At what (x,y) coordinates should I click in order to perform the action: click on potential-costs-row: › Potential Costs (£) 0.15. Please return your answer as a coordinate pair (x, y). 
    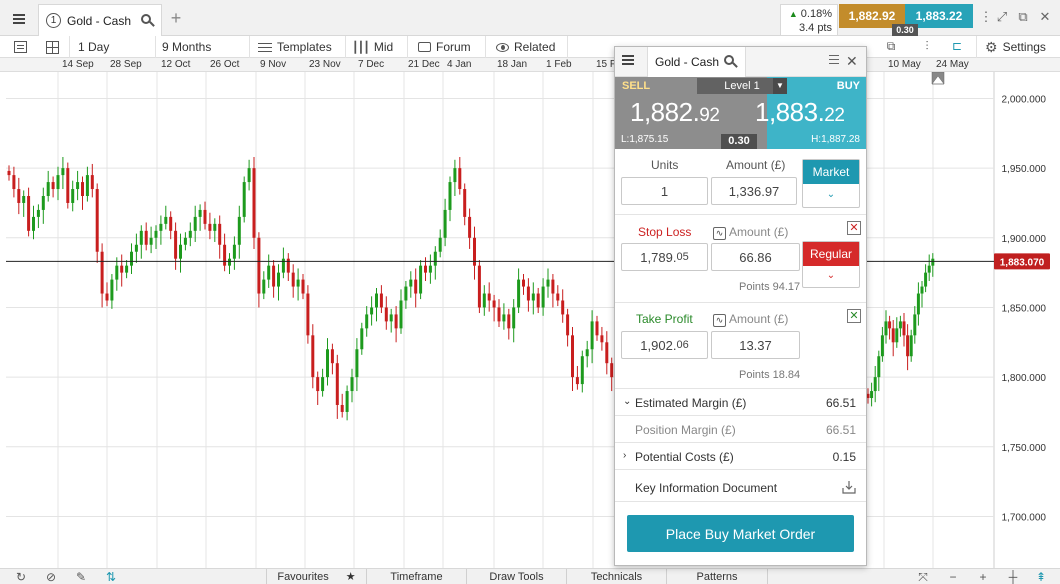
    Looking at the image, I should click on (740, 456).